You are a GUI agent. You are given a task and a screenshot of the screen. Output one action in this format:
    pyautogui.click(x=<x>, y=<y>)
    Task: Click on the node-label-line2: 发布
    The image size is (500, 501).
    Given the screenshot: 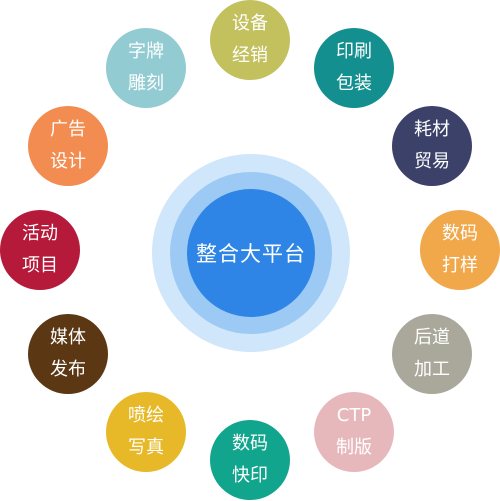 What is the action you would take?
    pyautogui.click(x=68, y=369)
    